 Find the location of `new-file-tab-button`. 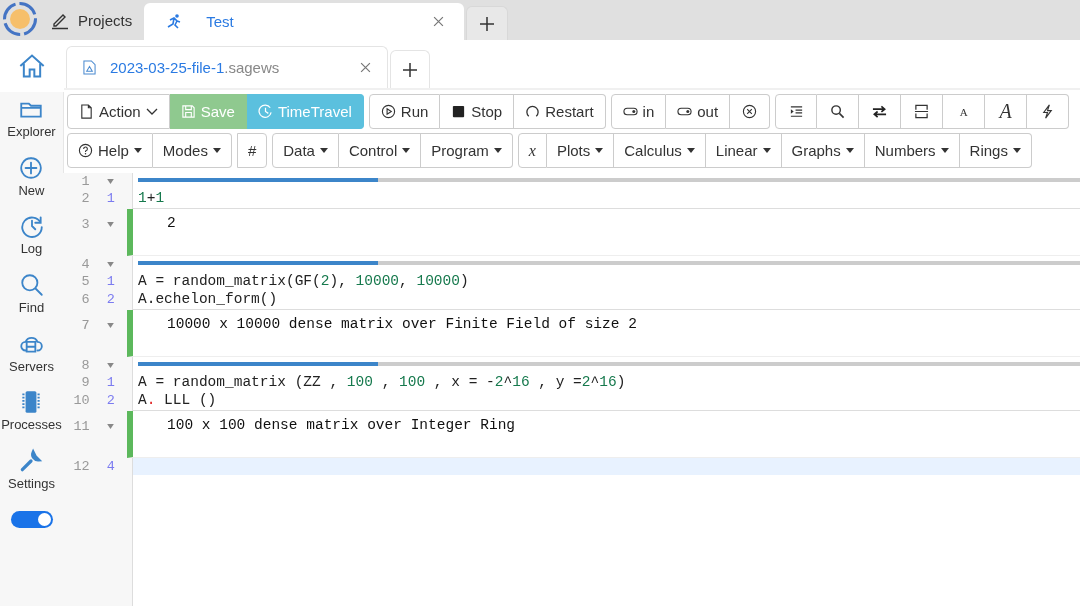

new-file-tab-button is located at coordinates (410, 69).